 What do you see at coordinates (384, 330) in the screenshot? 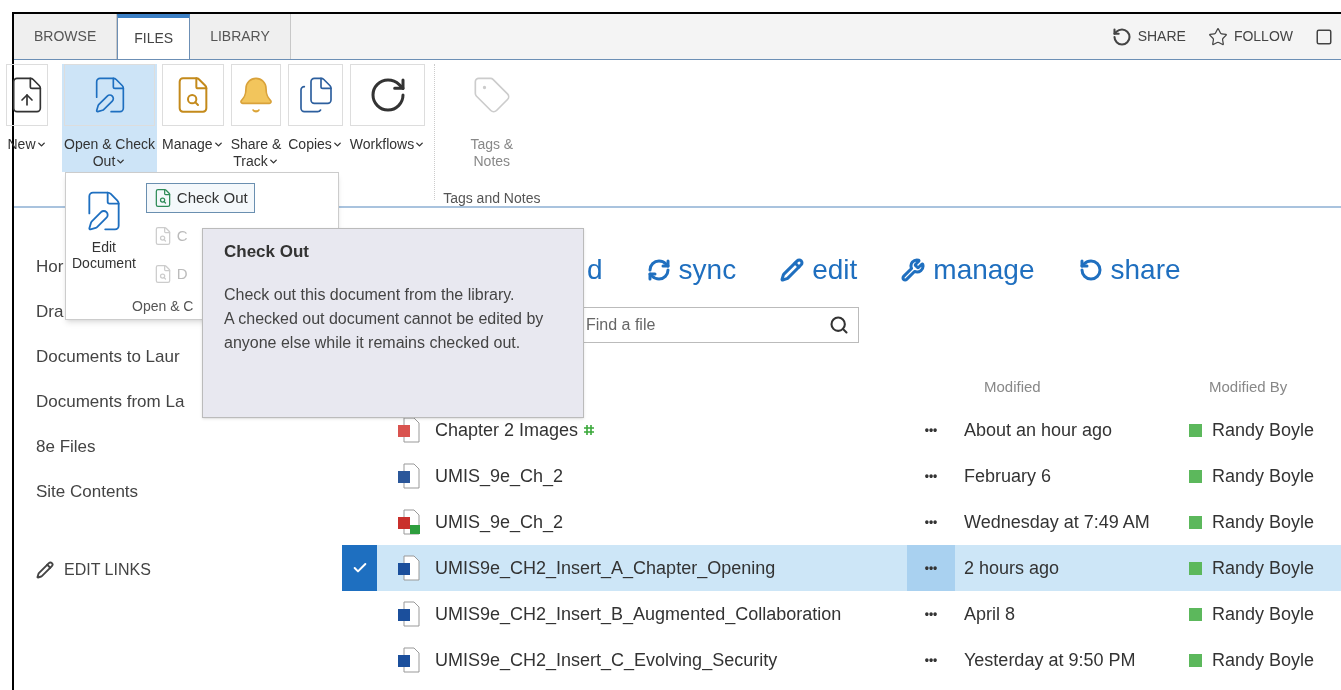
I see `tooltip-text: A checked out document cannot be edited by anyone else while it remains checked out.` at bounding box center [384, 330].